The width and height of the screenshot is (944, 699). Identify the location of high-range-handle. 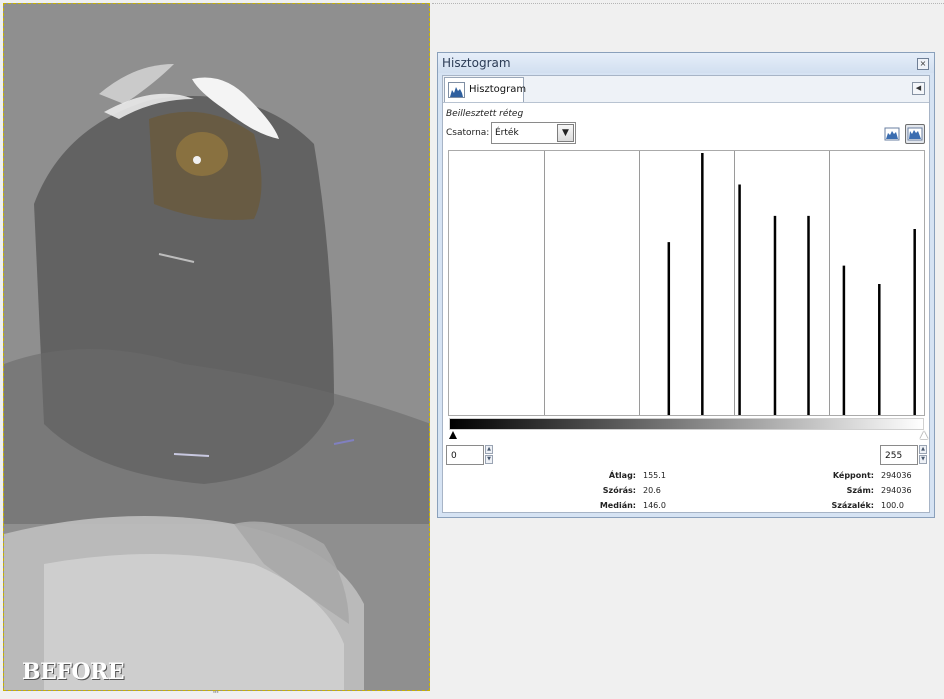
(924, 435).